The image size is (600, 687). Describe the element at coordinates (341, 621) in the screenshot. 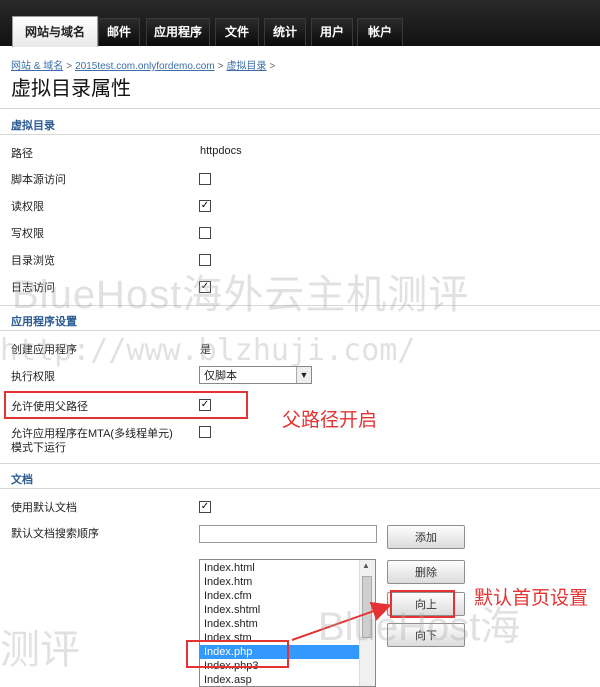

I see `annotation-arrow` at that location.